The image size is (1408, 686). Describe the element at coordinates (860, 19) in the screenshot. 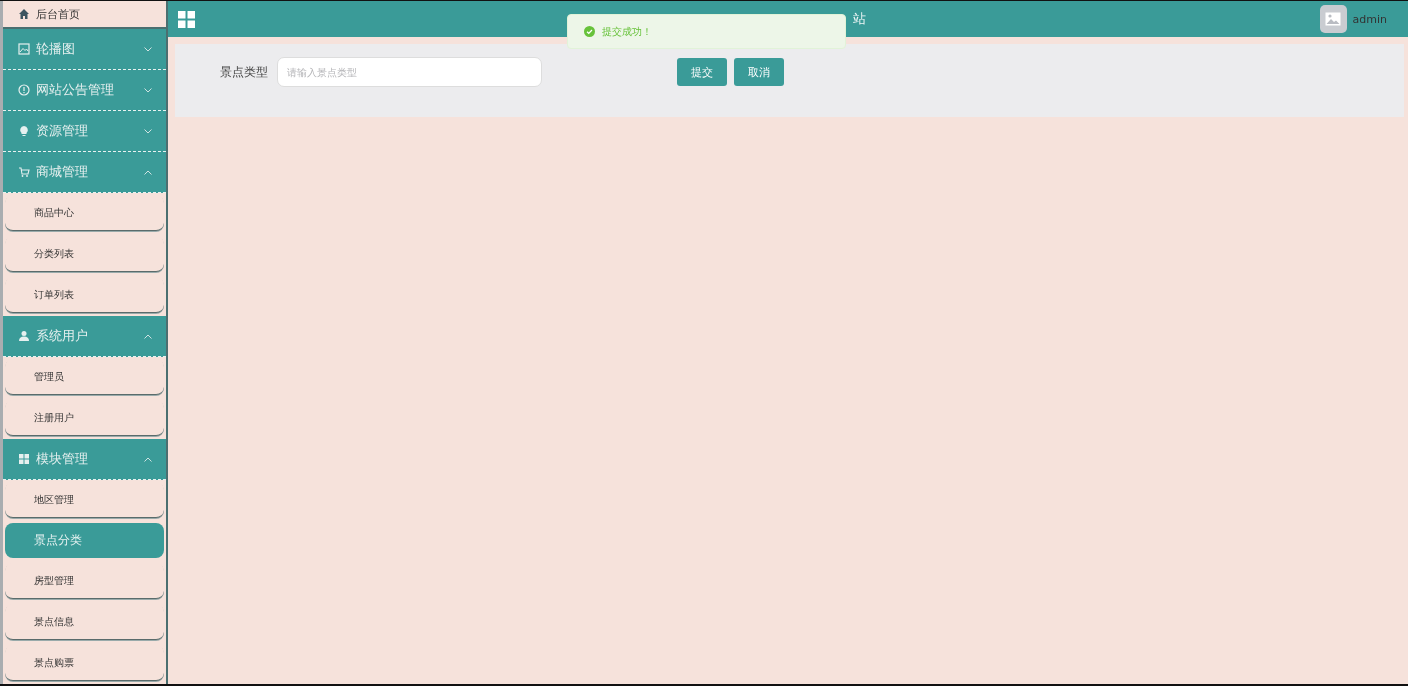

I see `site-title: 站` at that location.